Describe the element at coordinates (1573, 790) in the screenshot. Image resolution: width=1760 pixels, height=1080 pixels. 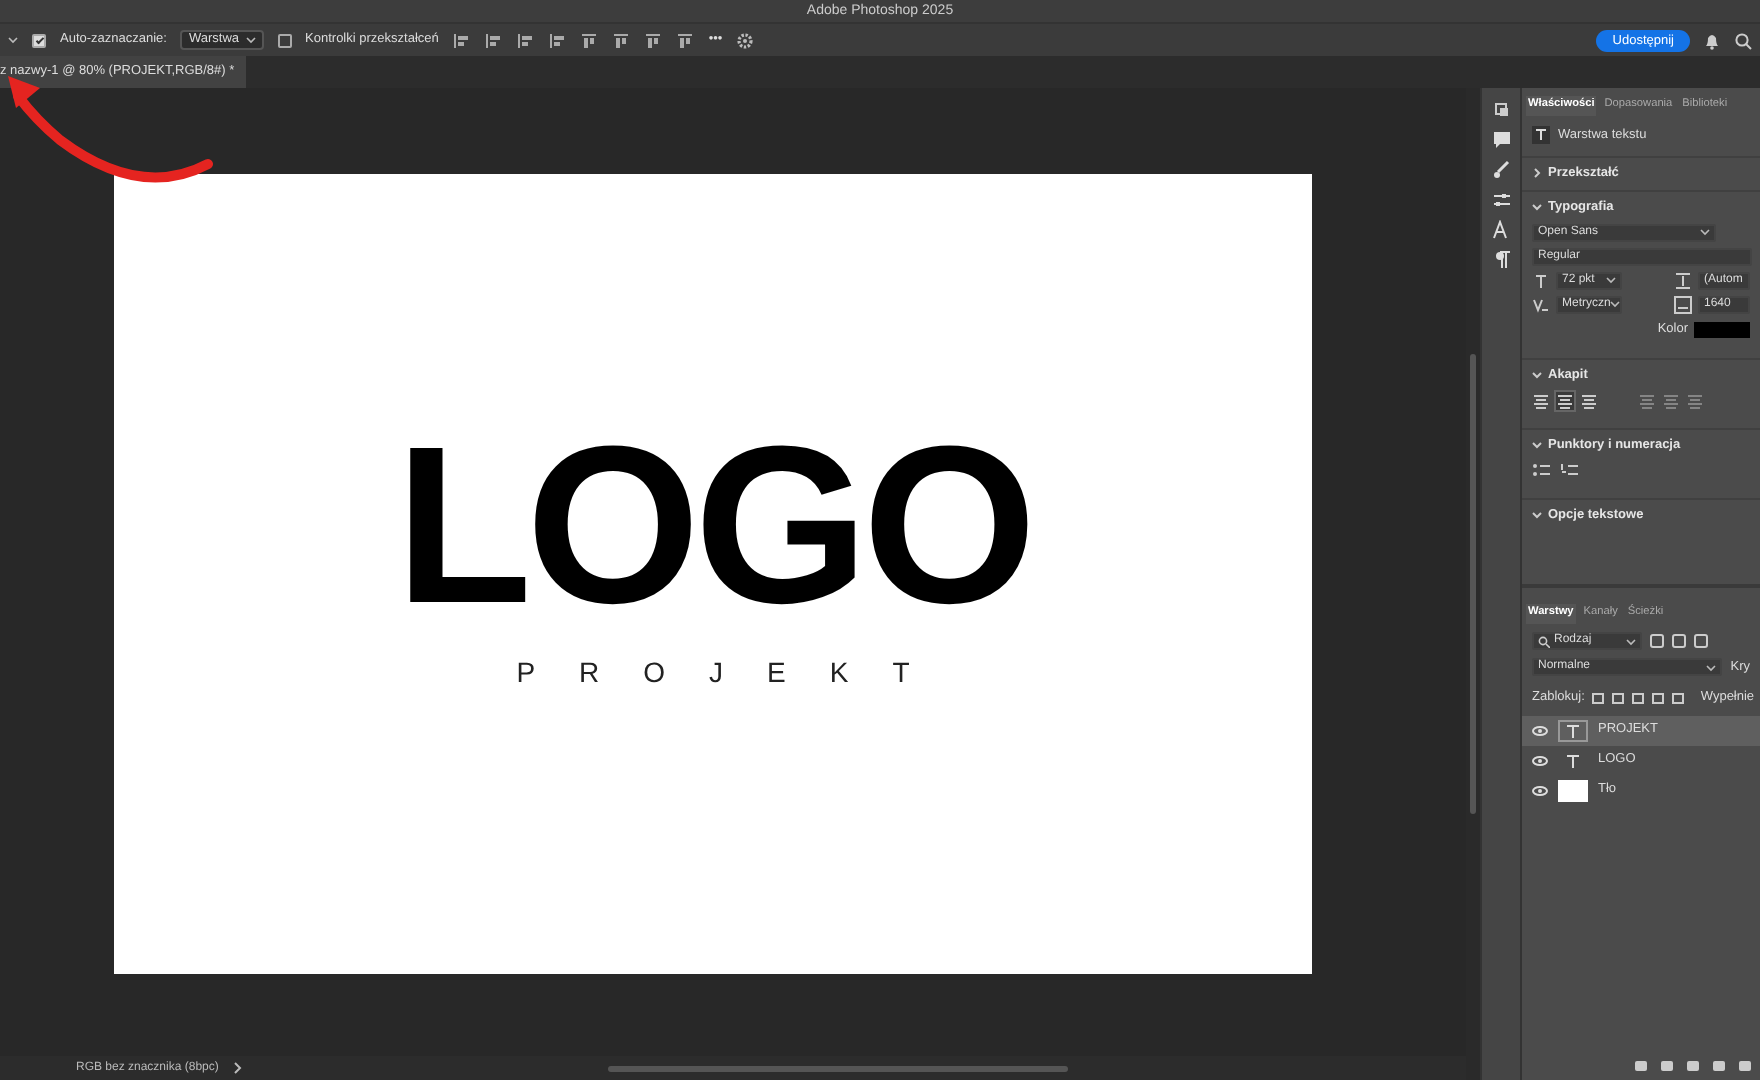
I see `layer-thumbnail` at that location.